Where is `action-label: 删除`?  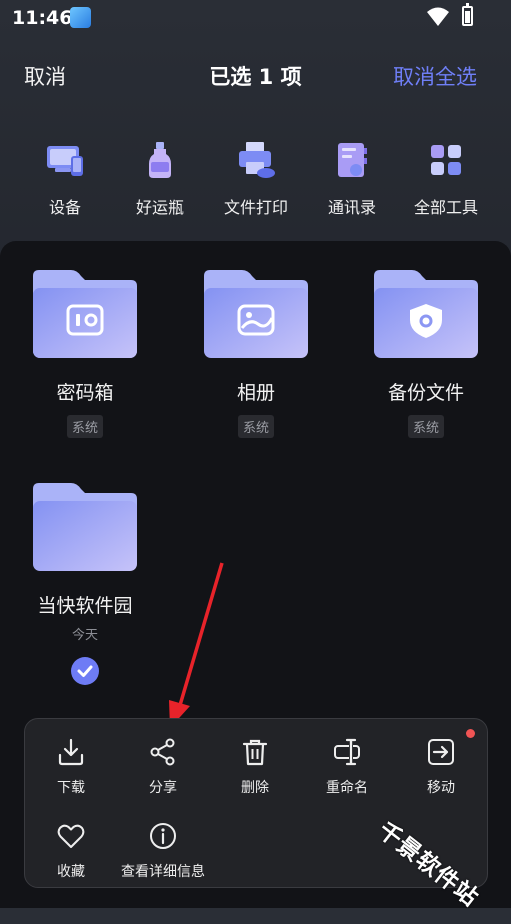 action-label: 删除 is located at coordinates (255, 788).